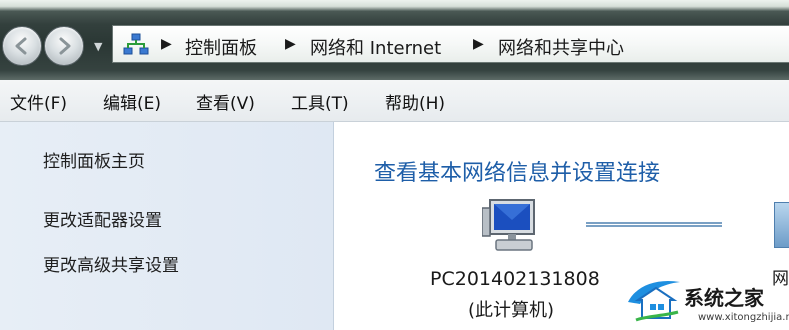 Image resolution: width=789 pixels, height=330 pixels. I want to click on watermark-text: 系统之家, so click(724, 298).